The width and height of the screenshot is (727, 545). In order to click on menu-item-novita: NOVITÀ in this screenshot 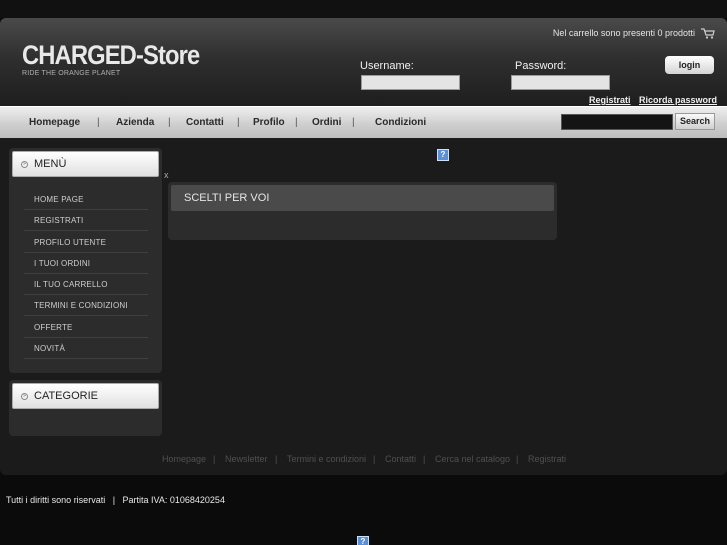, I will do `click(86, 348)`.